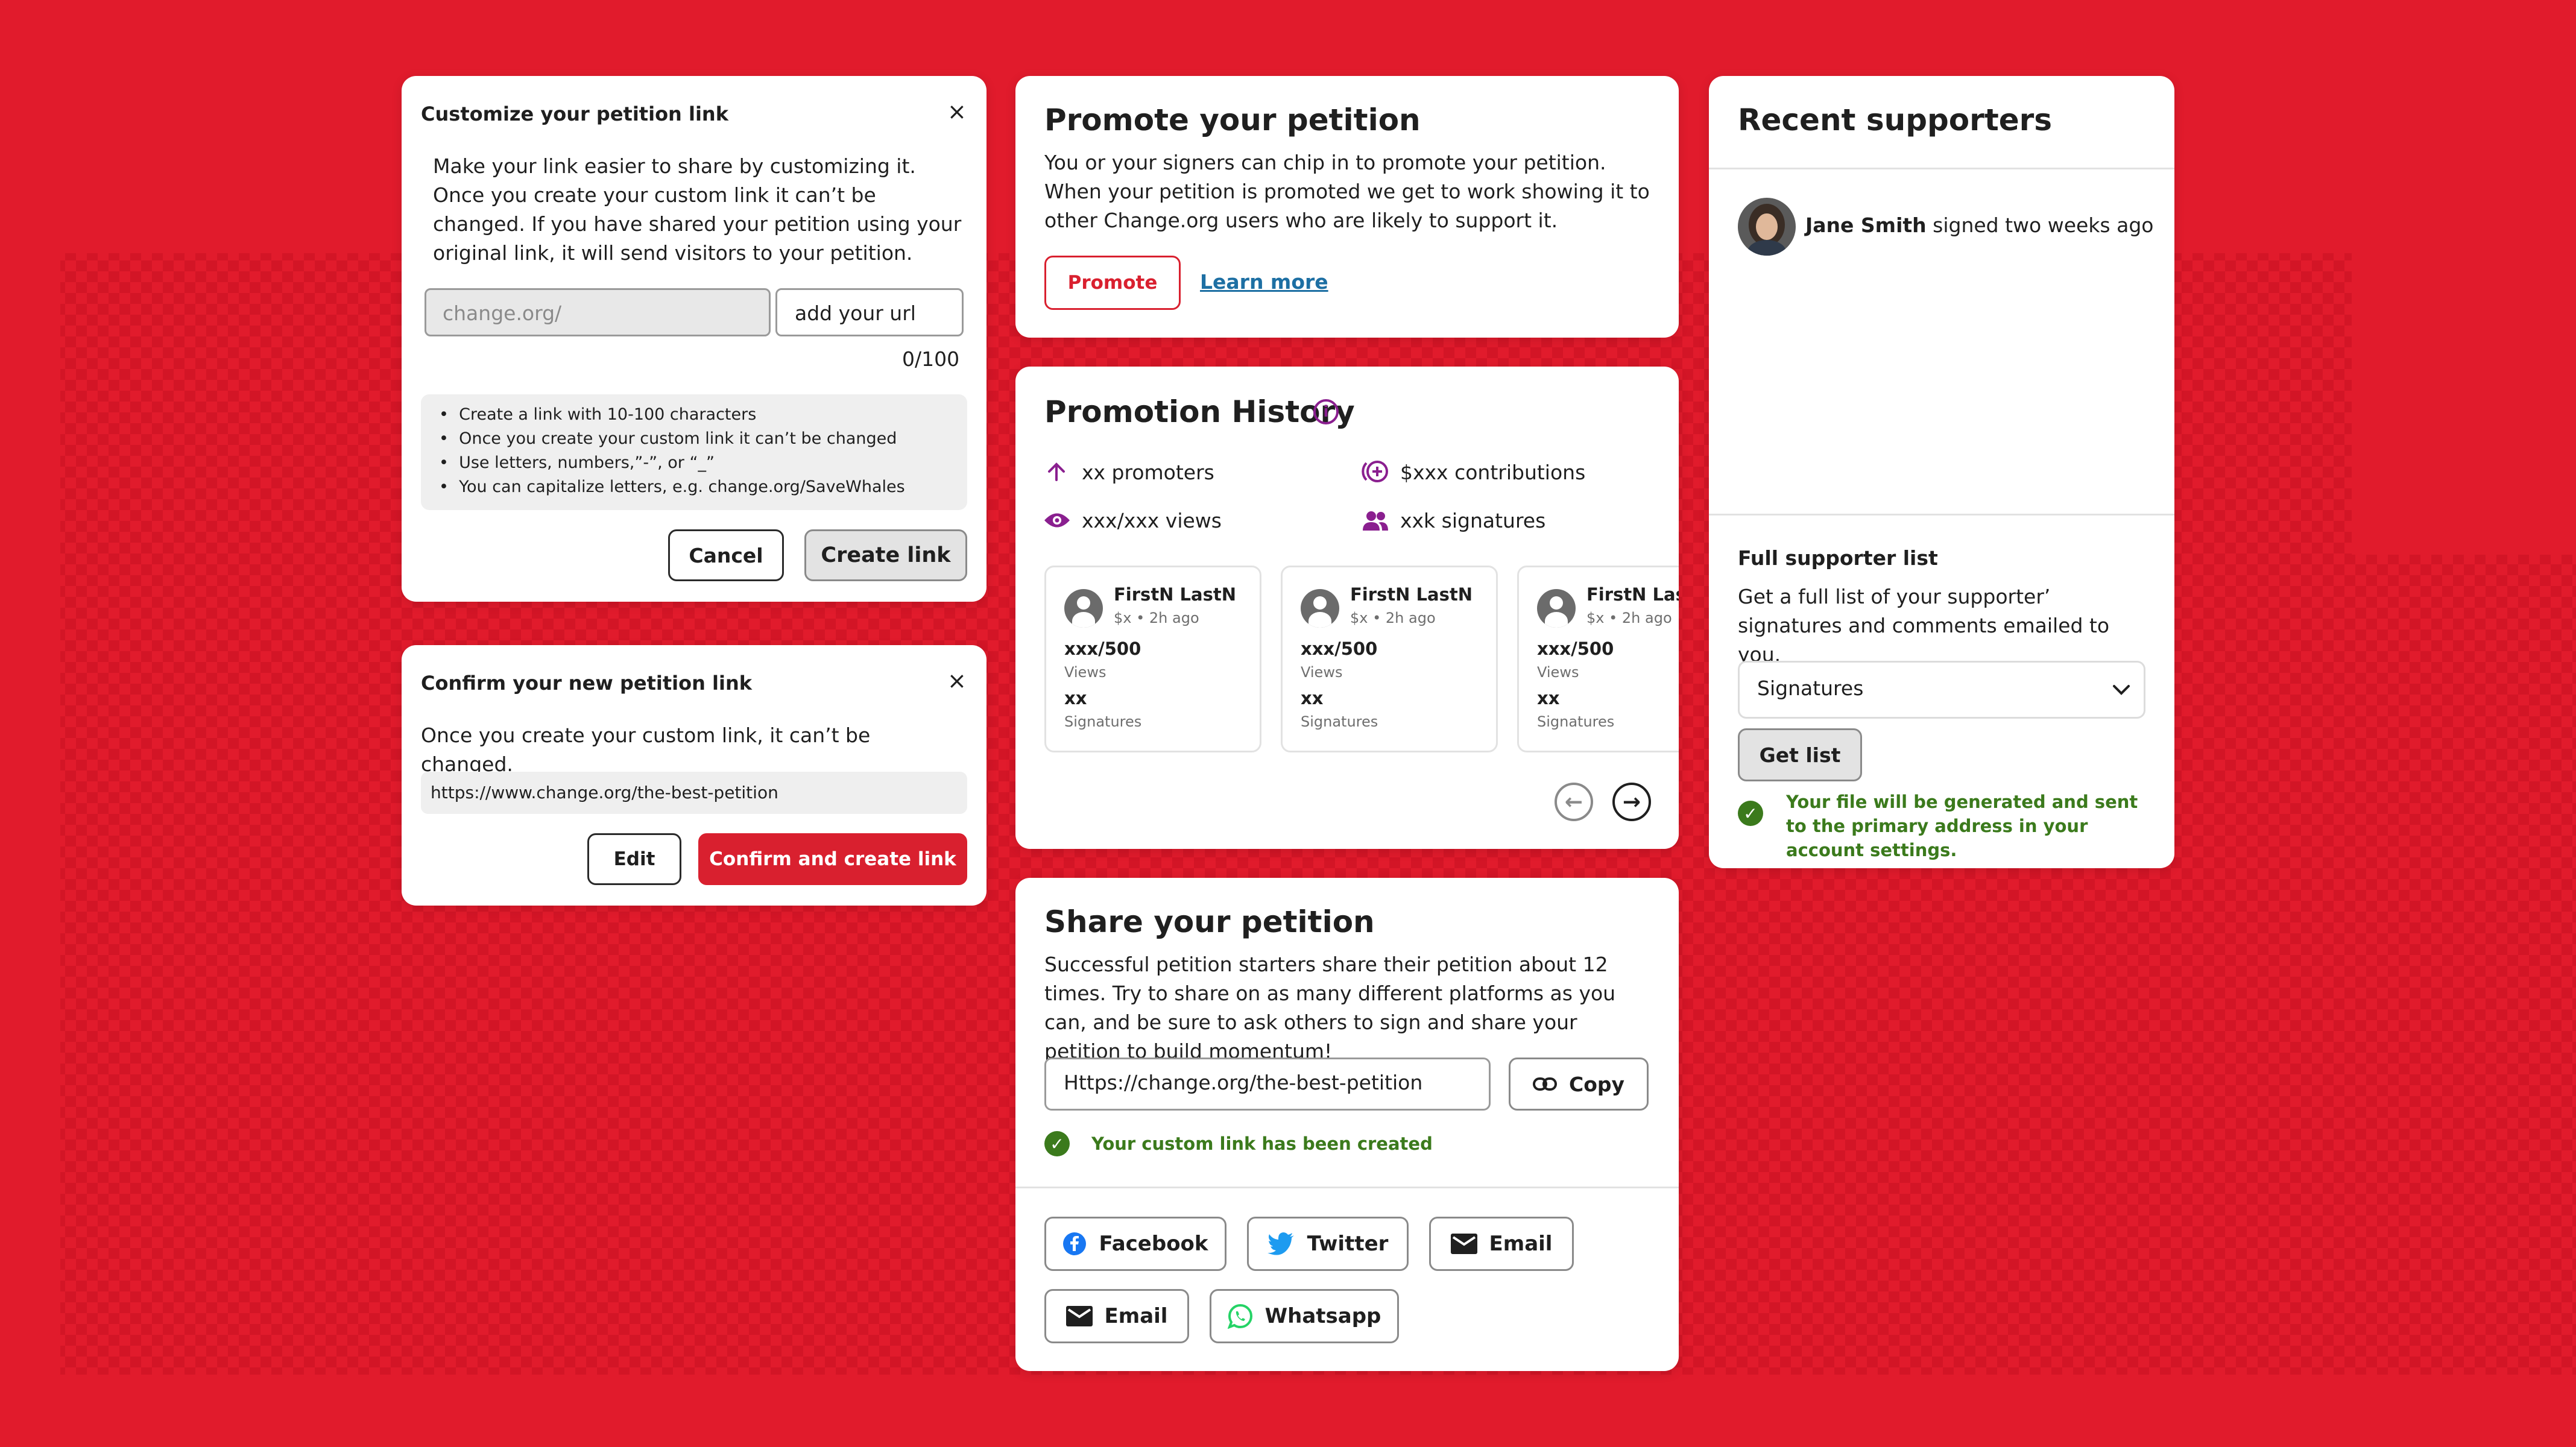 This screenshot has width=2576, height=1447. I want to click on supporter-name: Jane Smith, so click(1866, 225).